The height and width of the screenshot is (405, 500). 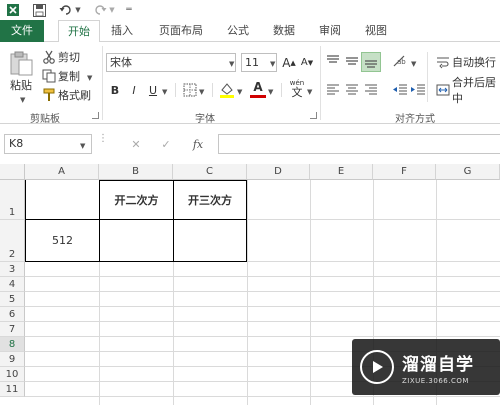 I want to click on format-painter-button: 格式刷, so click(x=76, y=95).